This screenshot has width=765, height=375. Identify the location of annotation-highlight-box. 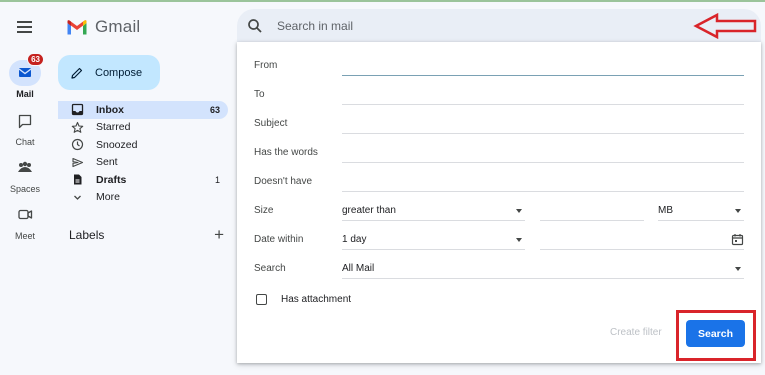
(716, 335).